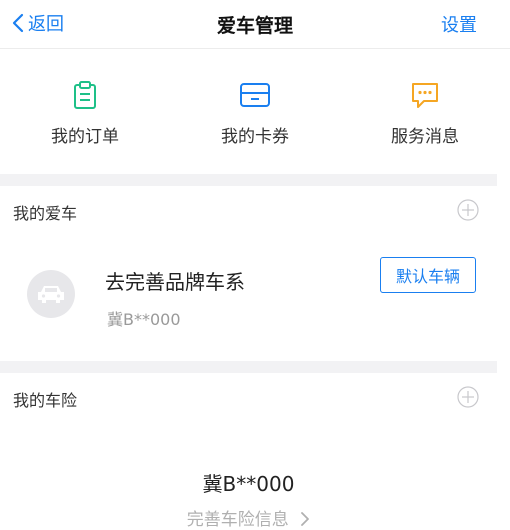 The width and height of the screenshot is (510, 530). I want to click on car-avatar, so click(51, 294).